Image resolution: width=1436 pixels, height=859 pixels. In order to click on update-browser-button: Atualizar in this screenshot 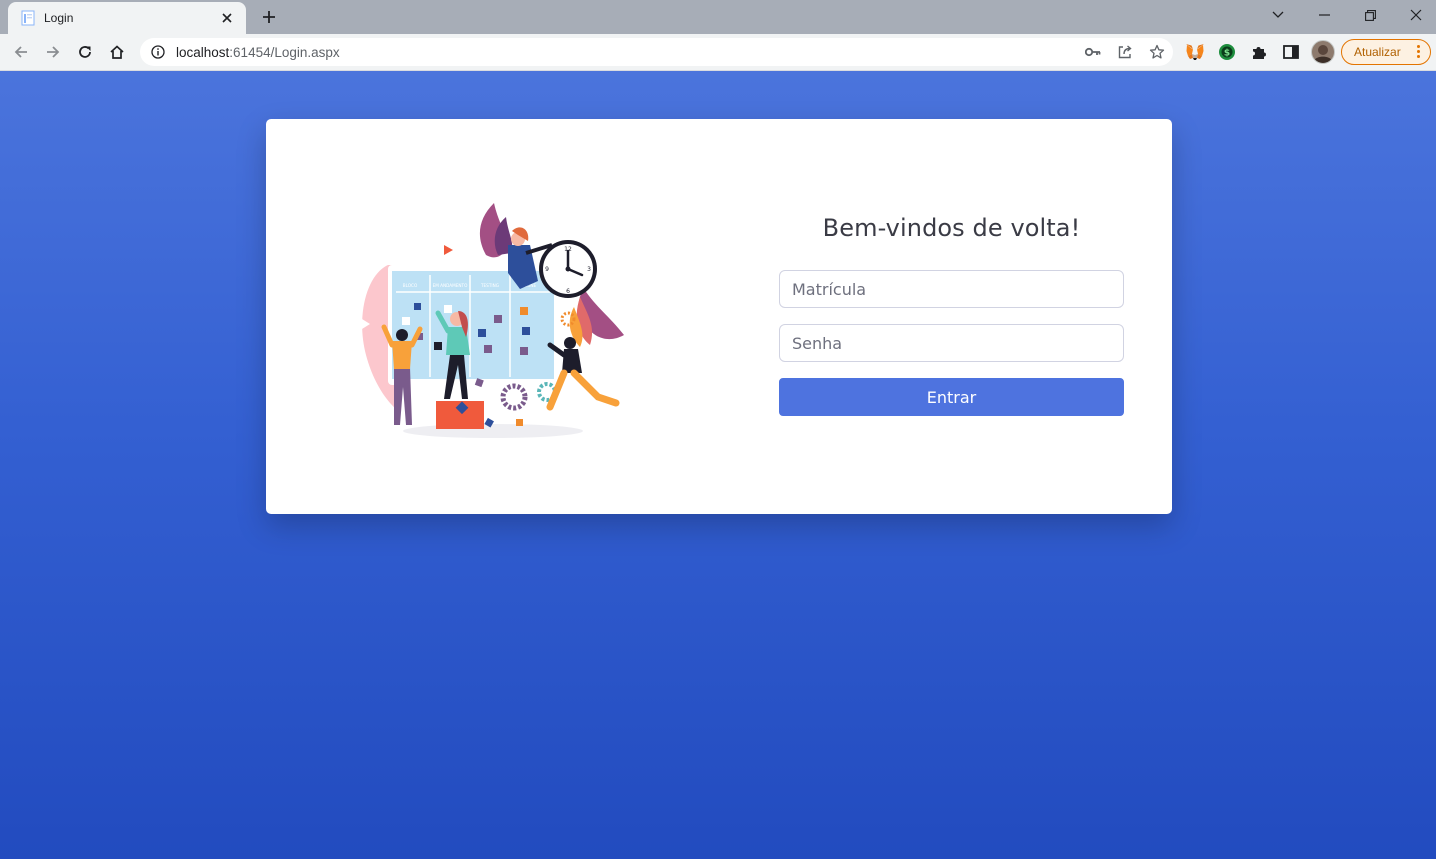, I will do `click(1386, 52)`.